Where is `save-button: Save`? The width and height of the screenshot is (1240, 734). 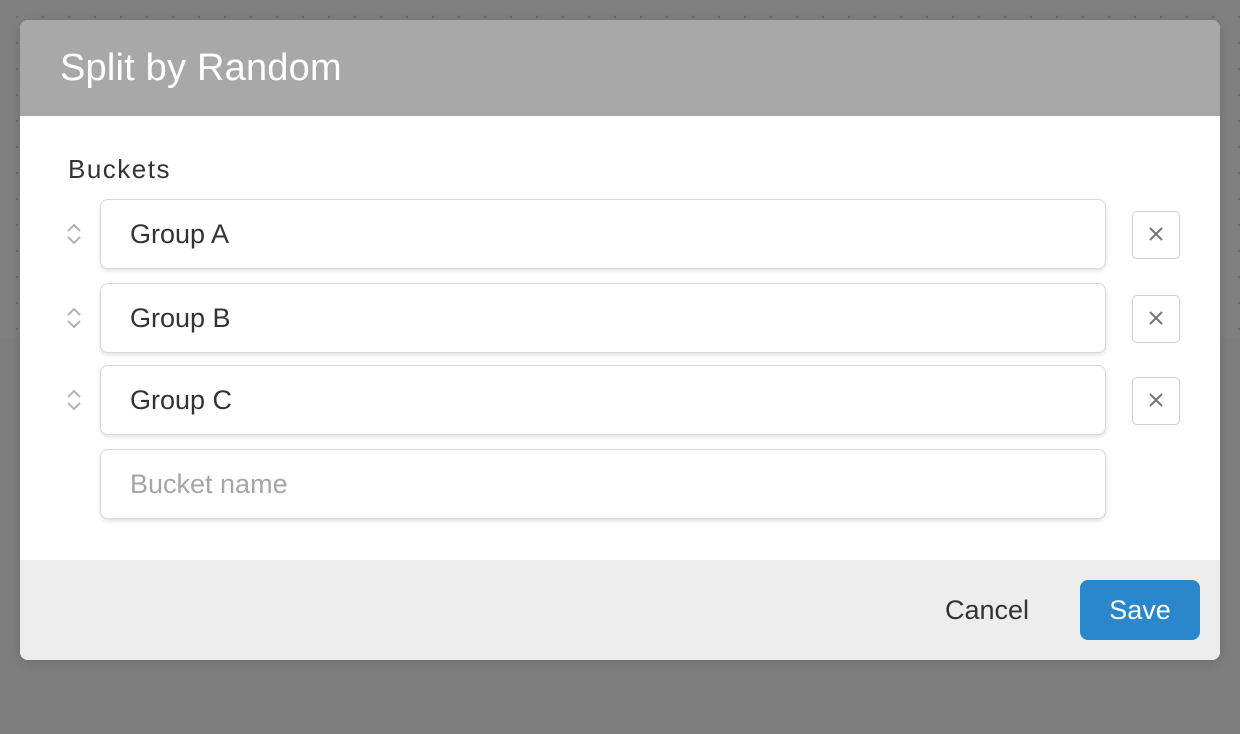
save-button: Save is located at coordinates (1140, 610).